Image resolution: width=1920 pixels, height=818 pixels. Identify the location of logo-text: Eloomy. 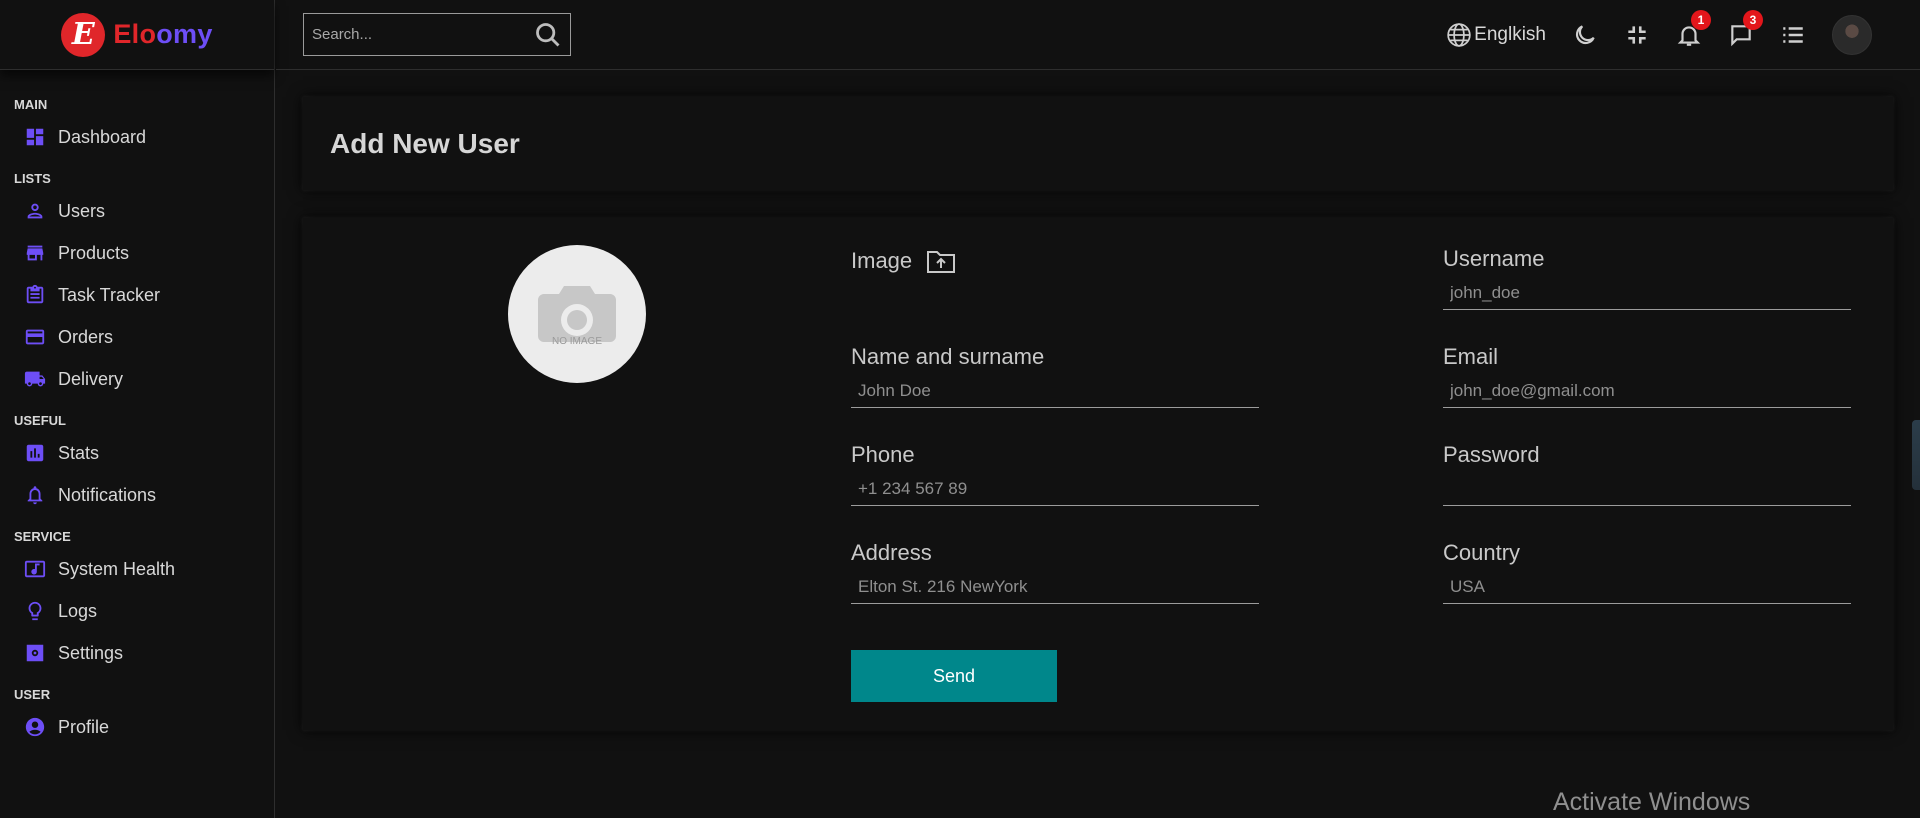
(162, 34).